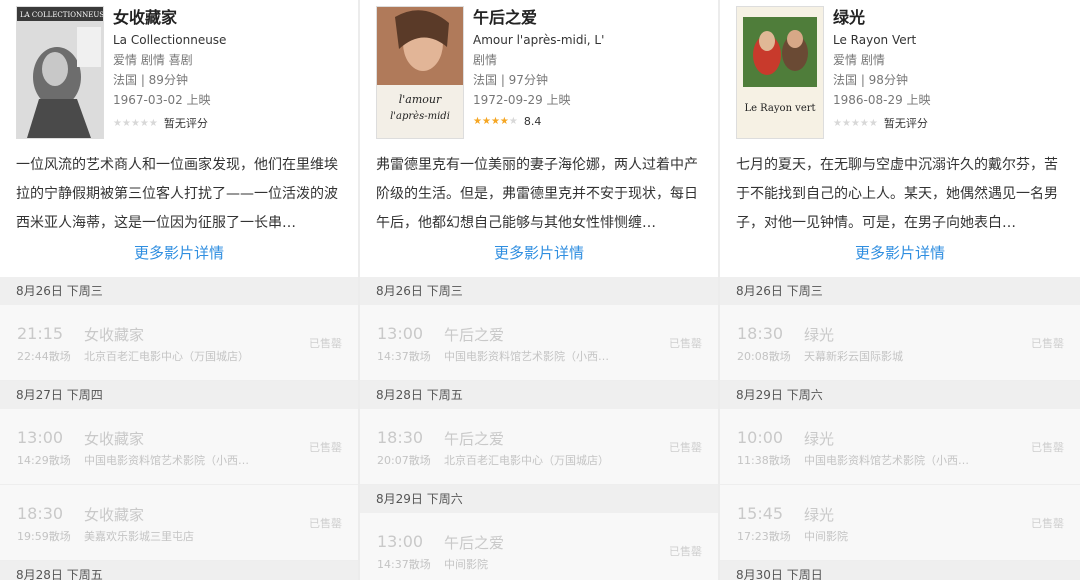 Image resolution: width=1080 pixels, height=580 pixels. I want to click on movie-poster: l'amour l'après-midi, so click(420, 72).